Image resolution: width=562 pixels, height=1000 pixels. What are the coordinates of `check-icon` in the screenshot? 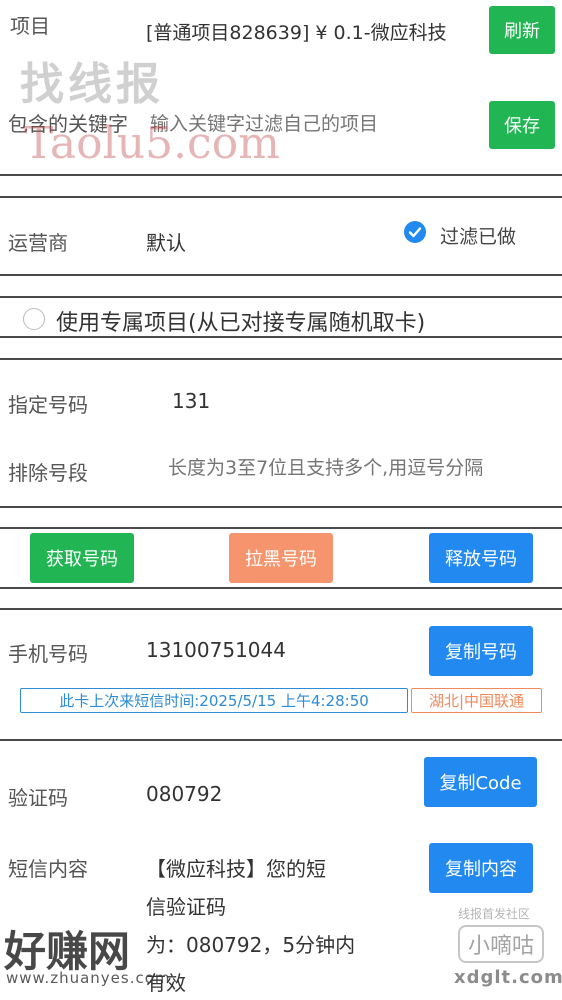 It's located at (415, 232).